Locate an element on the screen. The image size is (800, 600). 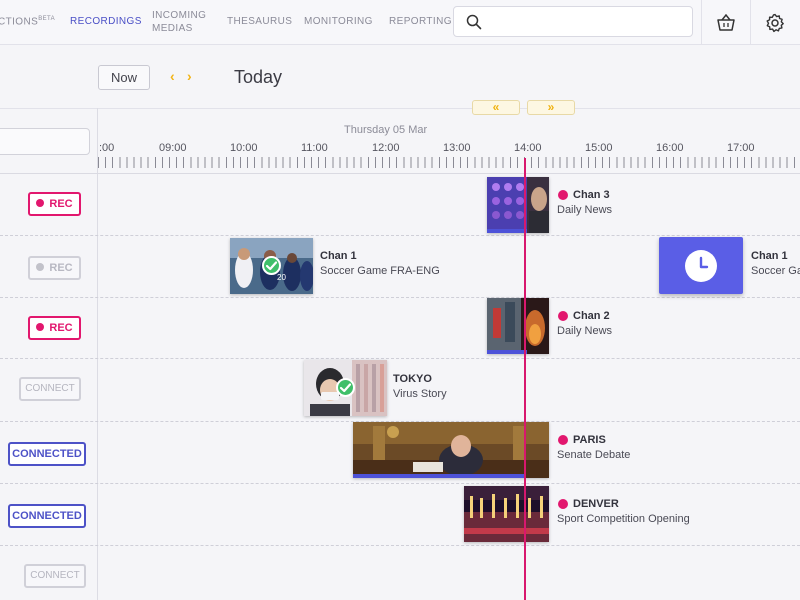
search-input is located at coordinates (588, 22).